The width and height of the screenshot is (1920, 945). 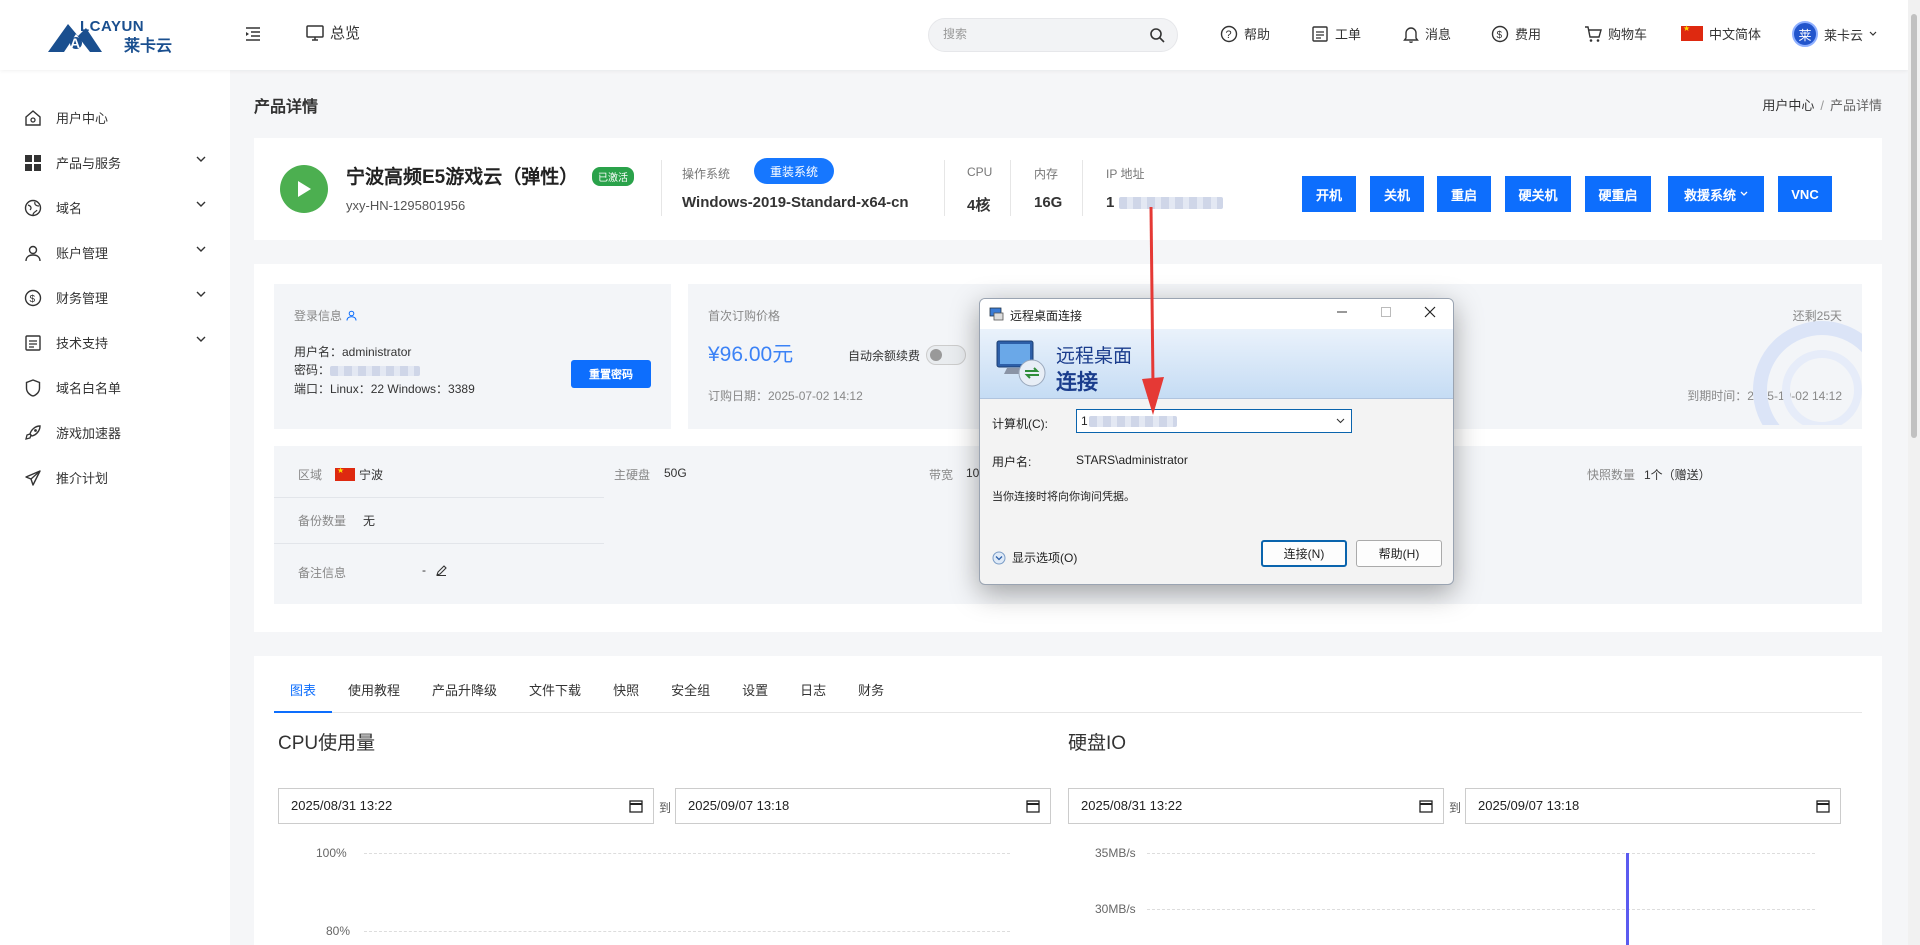 I want to click on show-options-label: 显示选项(O), so click(x=1045, y=558).